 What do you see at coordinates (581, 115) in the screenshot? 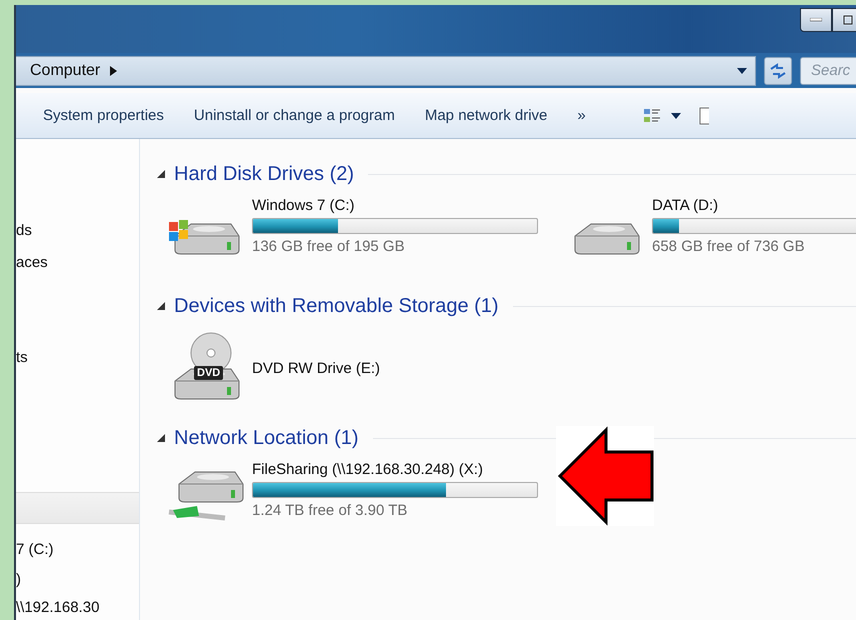
I see `more-commands-button: »` at bounding box center [581, 115].